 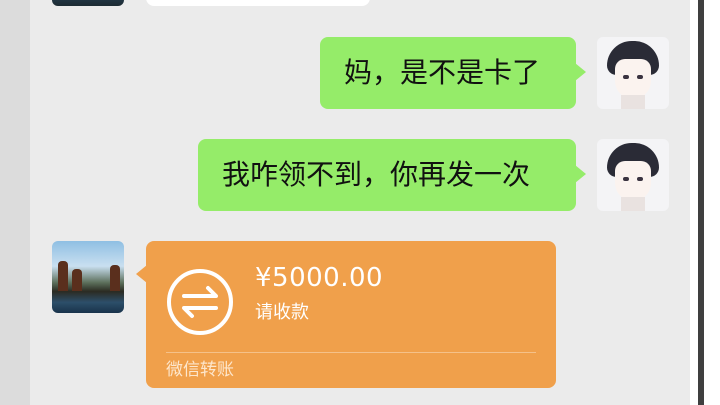 What do you see at coordinates (200, 370) in the screenshot?
I see `transfer-footer-label: 微信转账` at bounding box center [200, 370].